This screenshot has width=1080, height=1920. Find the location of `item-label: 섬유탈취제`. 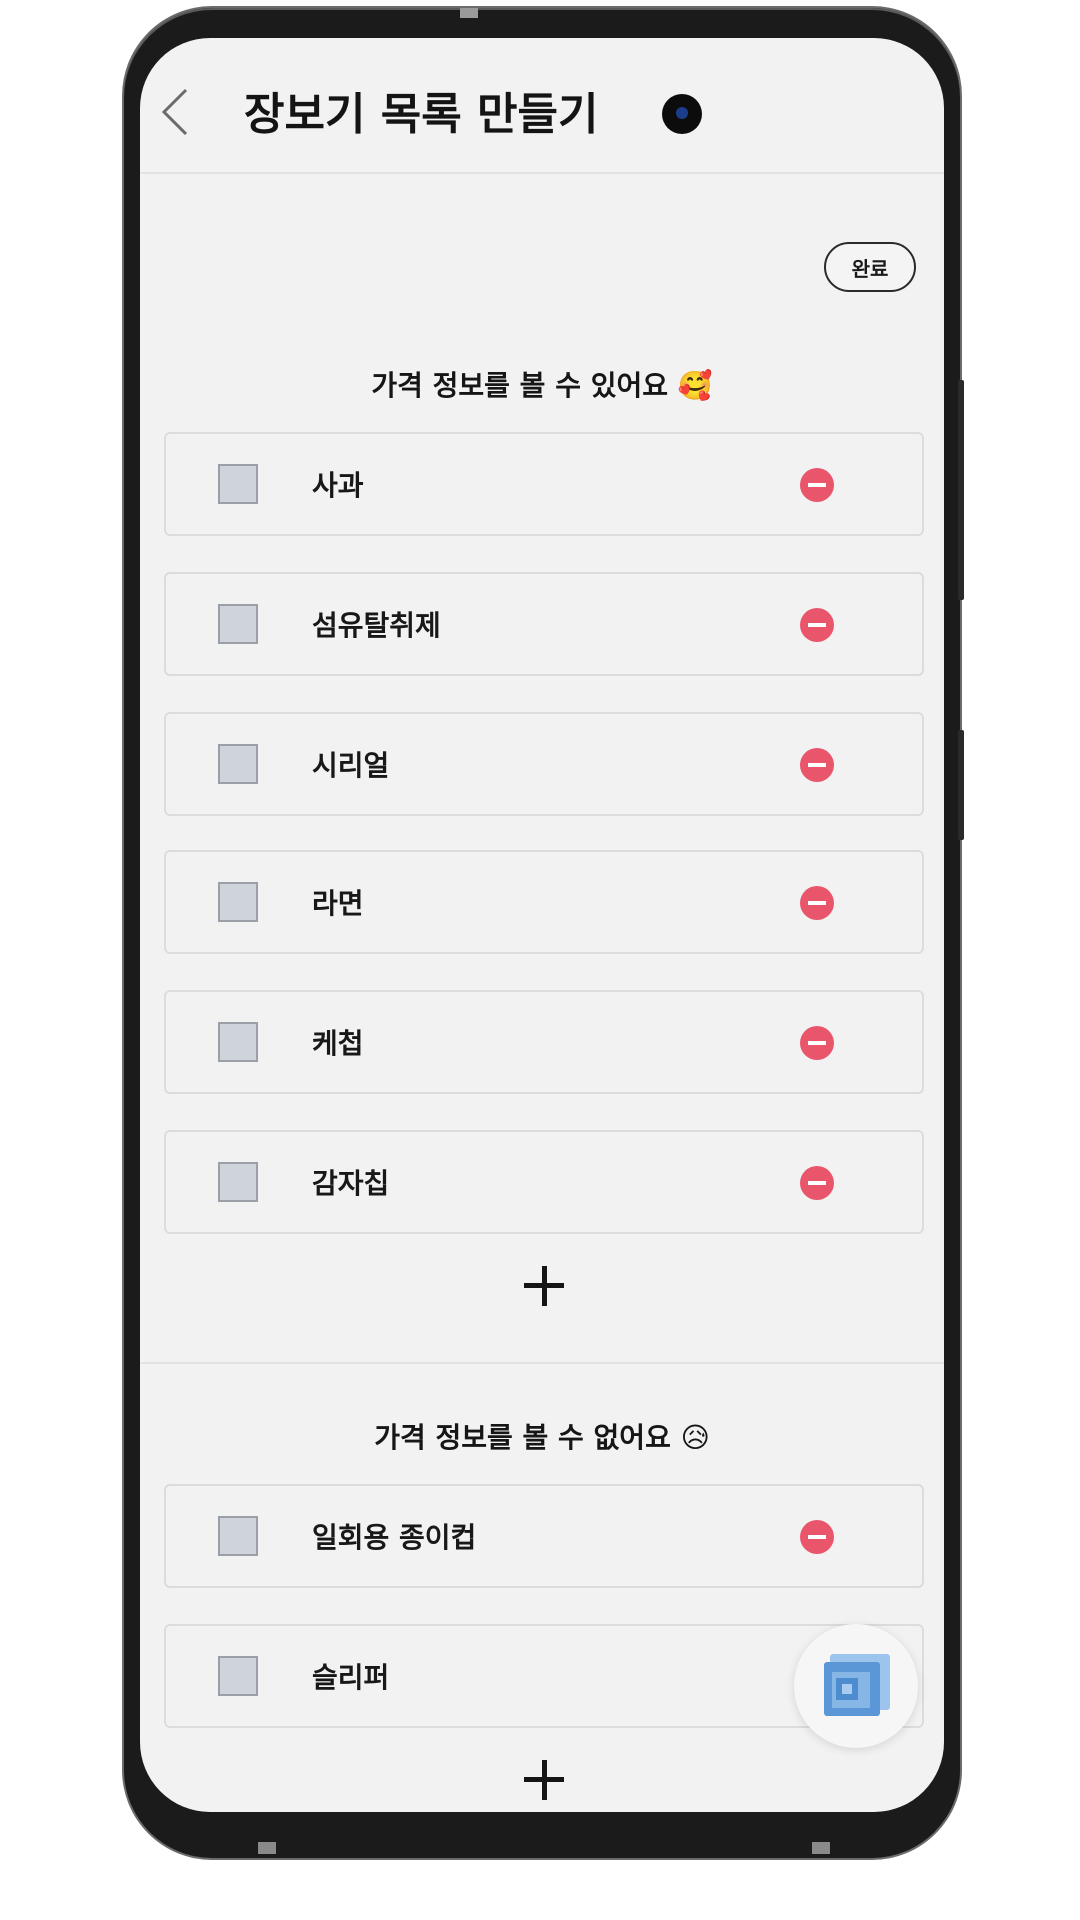

item-label: 섬유탈취제 is located at coordinates (376, 625).